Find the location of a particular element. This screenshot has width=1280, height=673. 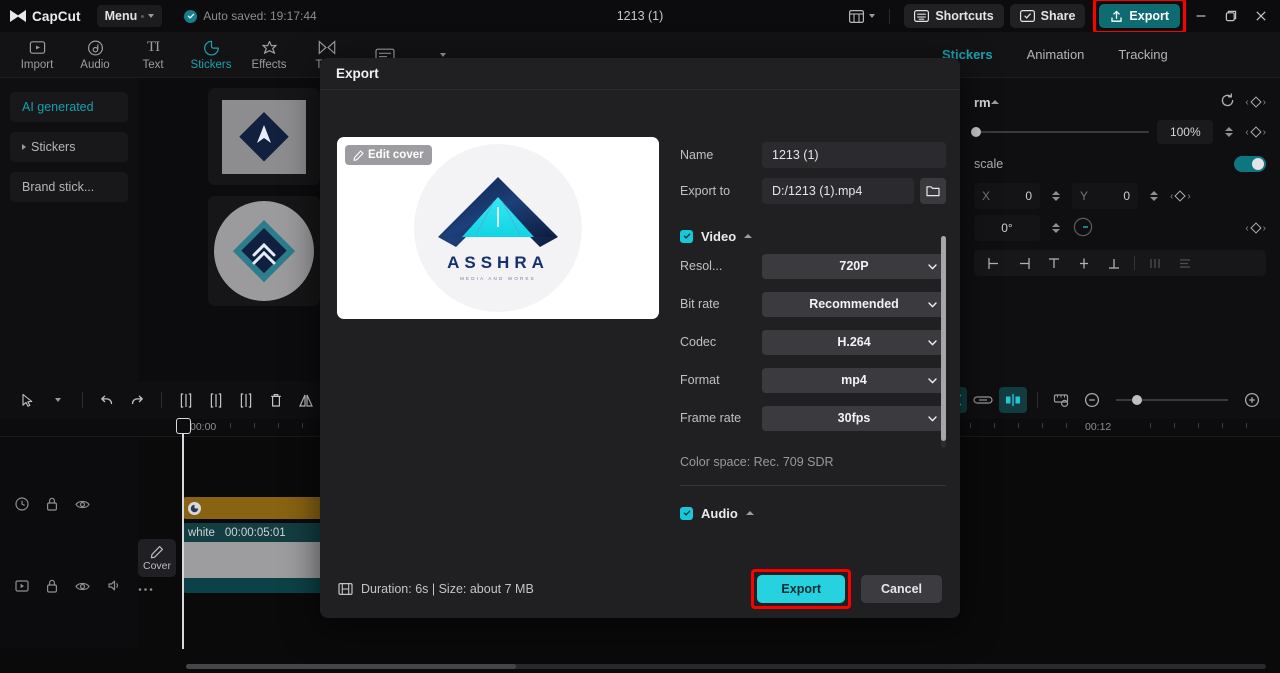

playhead-handle is located at coordinates (183, 426).